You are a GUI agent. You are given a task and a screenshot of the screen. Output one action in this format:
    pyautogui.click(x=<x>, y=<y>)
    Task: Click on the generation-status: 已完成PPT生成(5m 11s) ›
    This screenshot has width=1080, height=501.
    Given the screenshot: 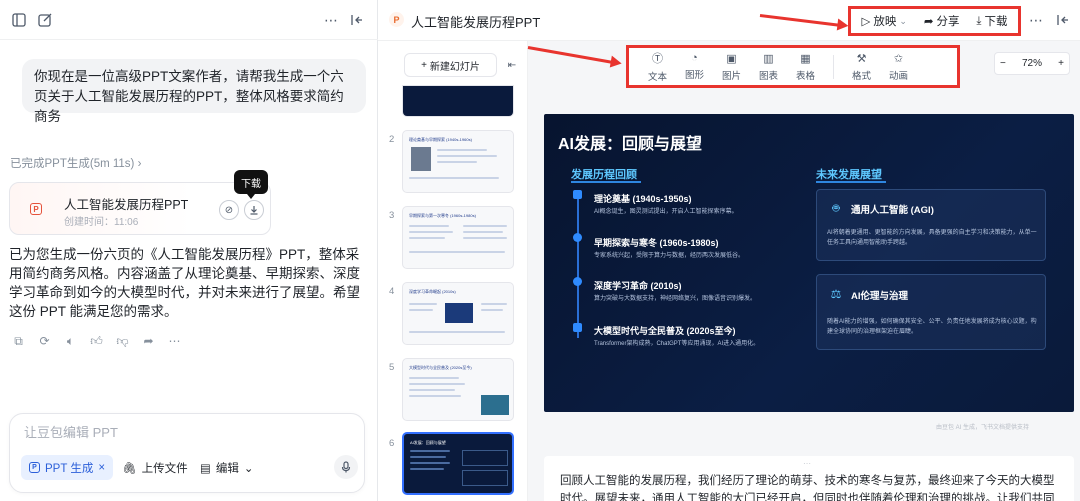 What is the action you would take?
    pyautogui.click(x=75, y=163)
    